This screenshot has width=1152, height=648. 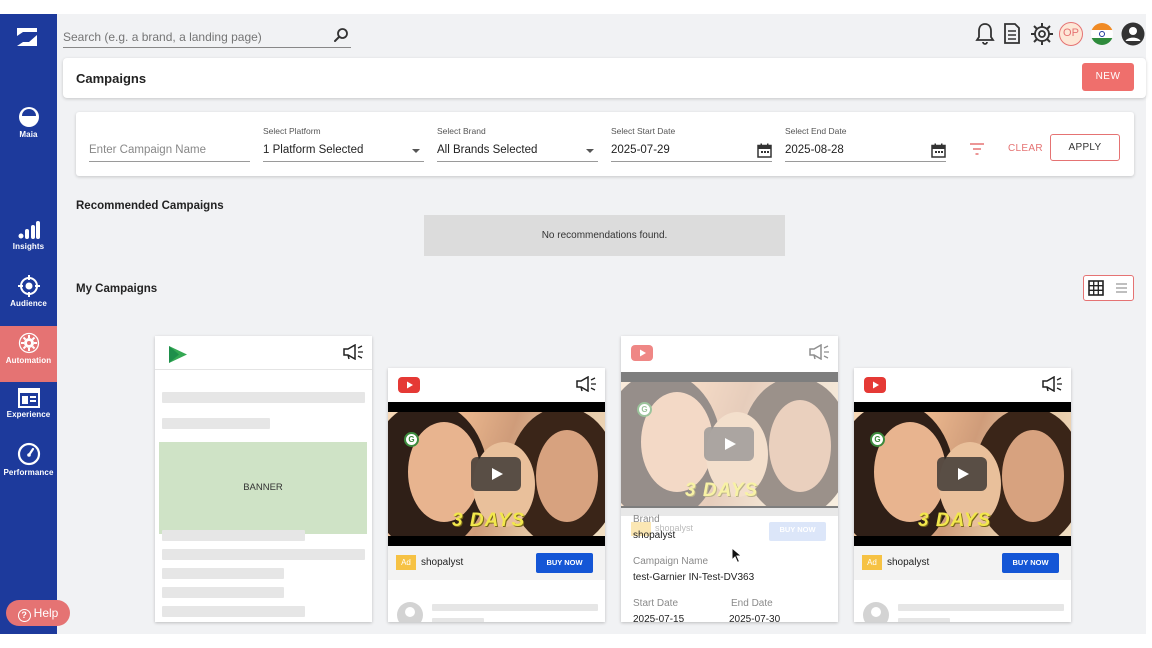 What do you see at coordinates (1108, 77) in the screenshot?
I see `new-campaign-button: NEW` at bounding box center [1108, 77].